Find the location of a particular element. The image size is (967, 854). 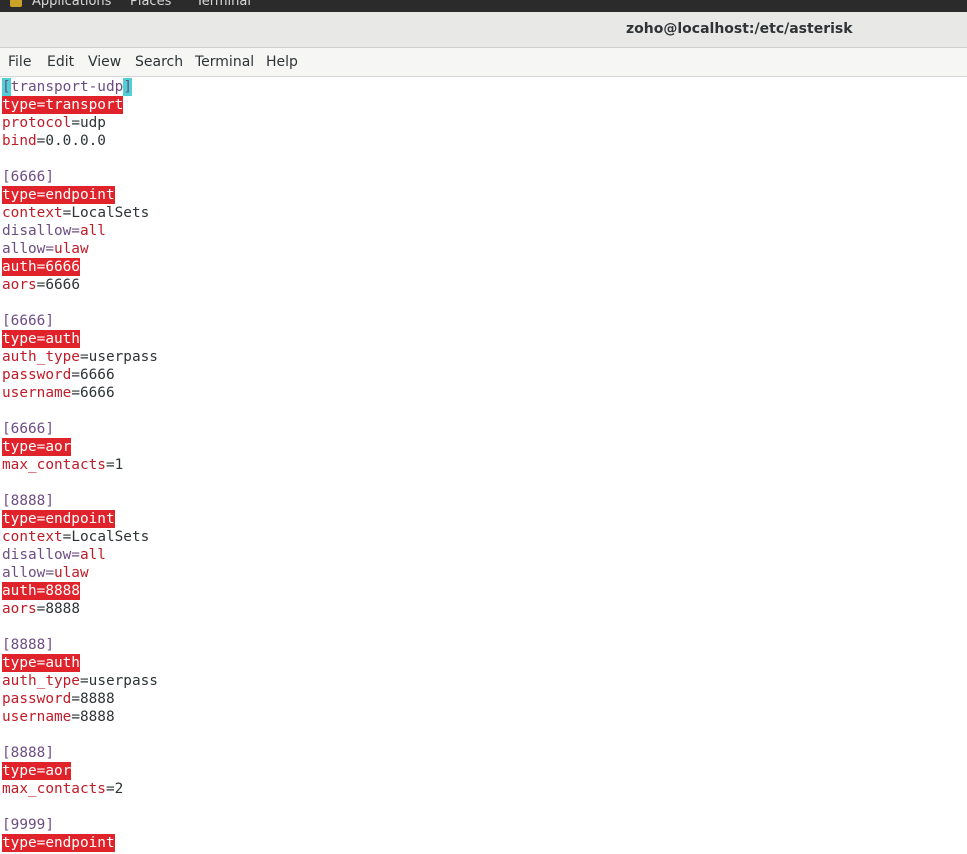

terminal-line: bind=0.0.0.0 is located at coordinates (54, 141).